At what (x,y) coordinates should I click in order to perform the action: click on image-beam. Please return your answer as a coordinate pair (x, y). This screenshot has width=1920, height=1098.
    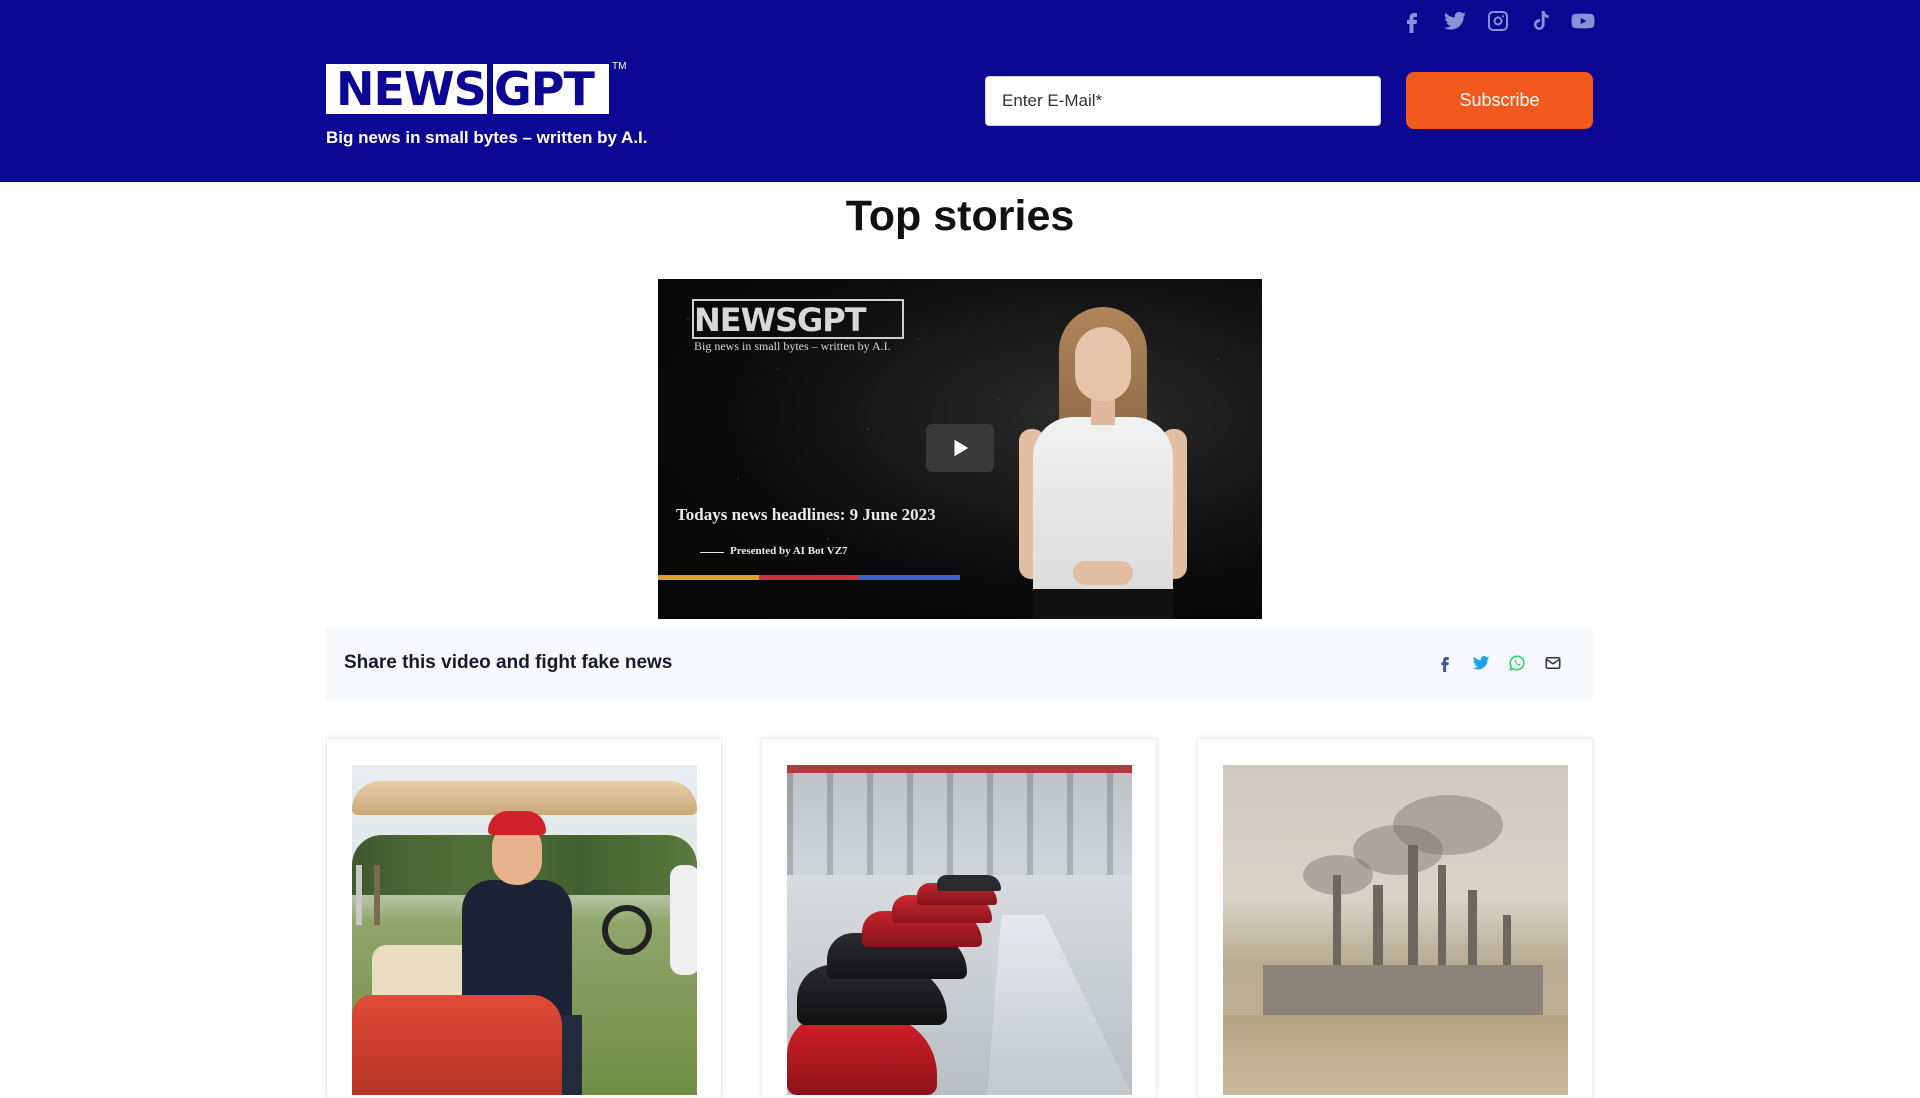
    Looking at the image, I should click on (959, 769).